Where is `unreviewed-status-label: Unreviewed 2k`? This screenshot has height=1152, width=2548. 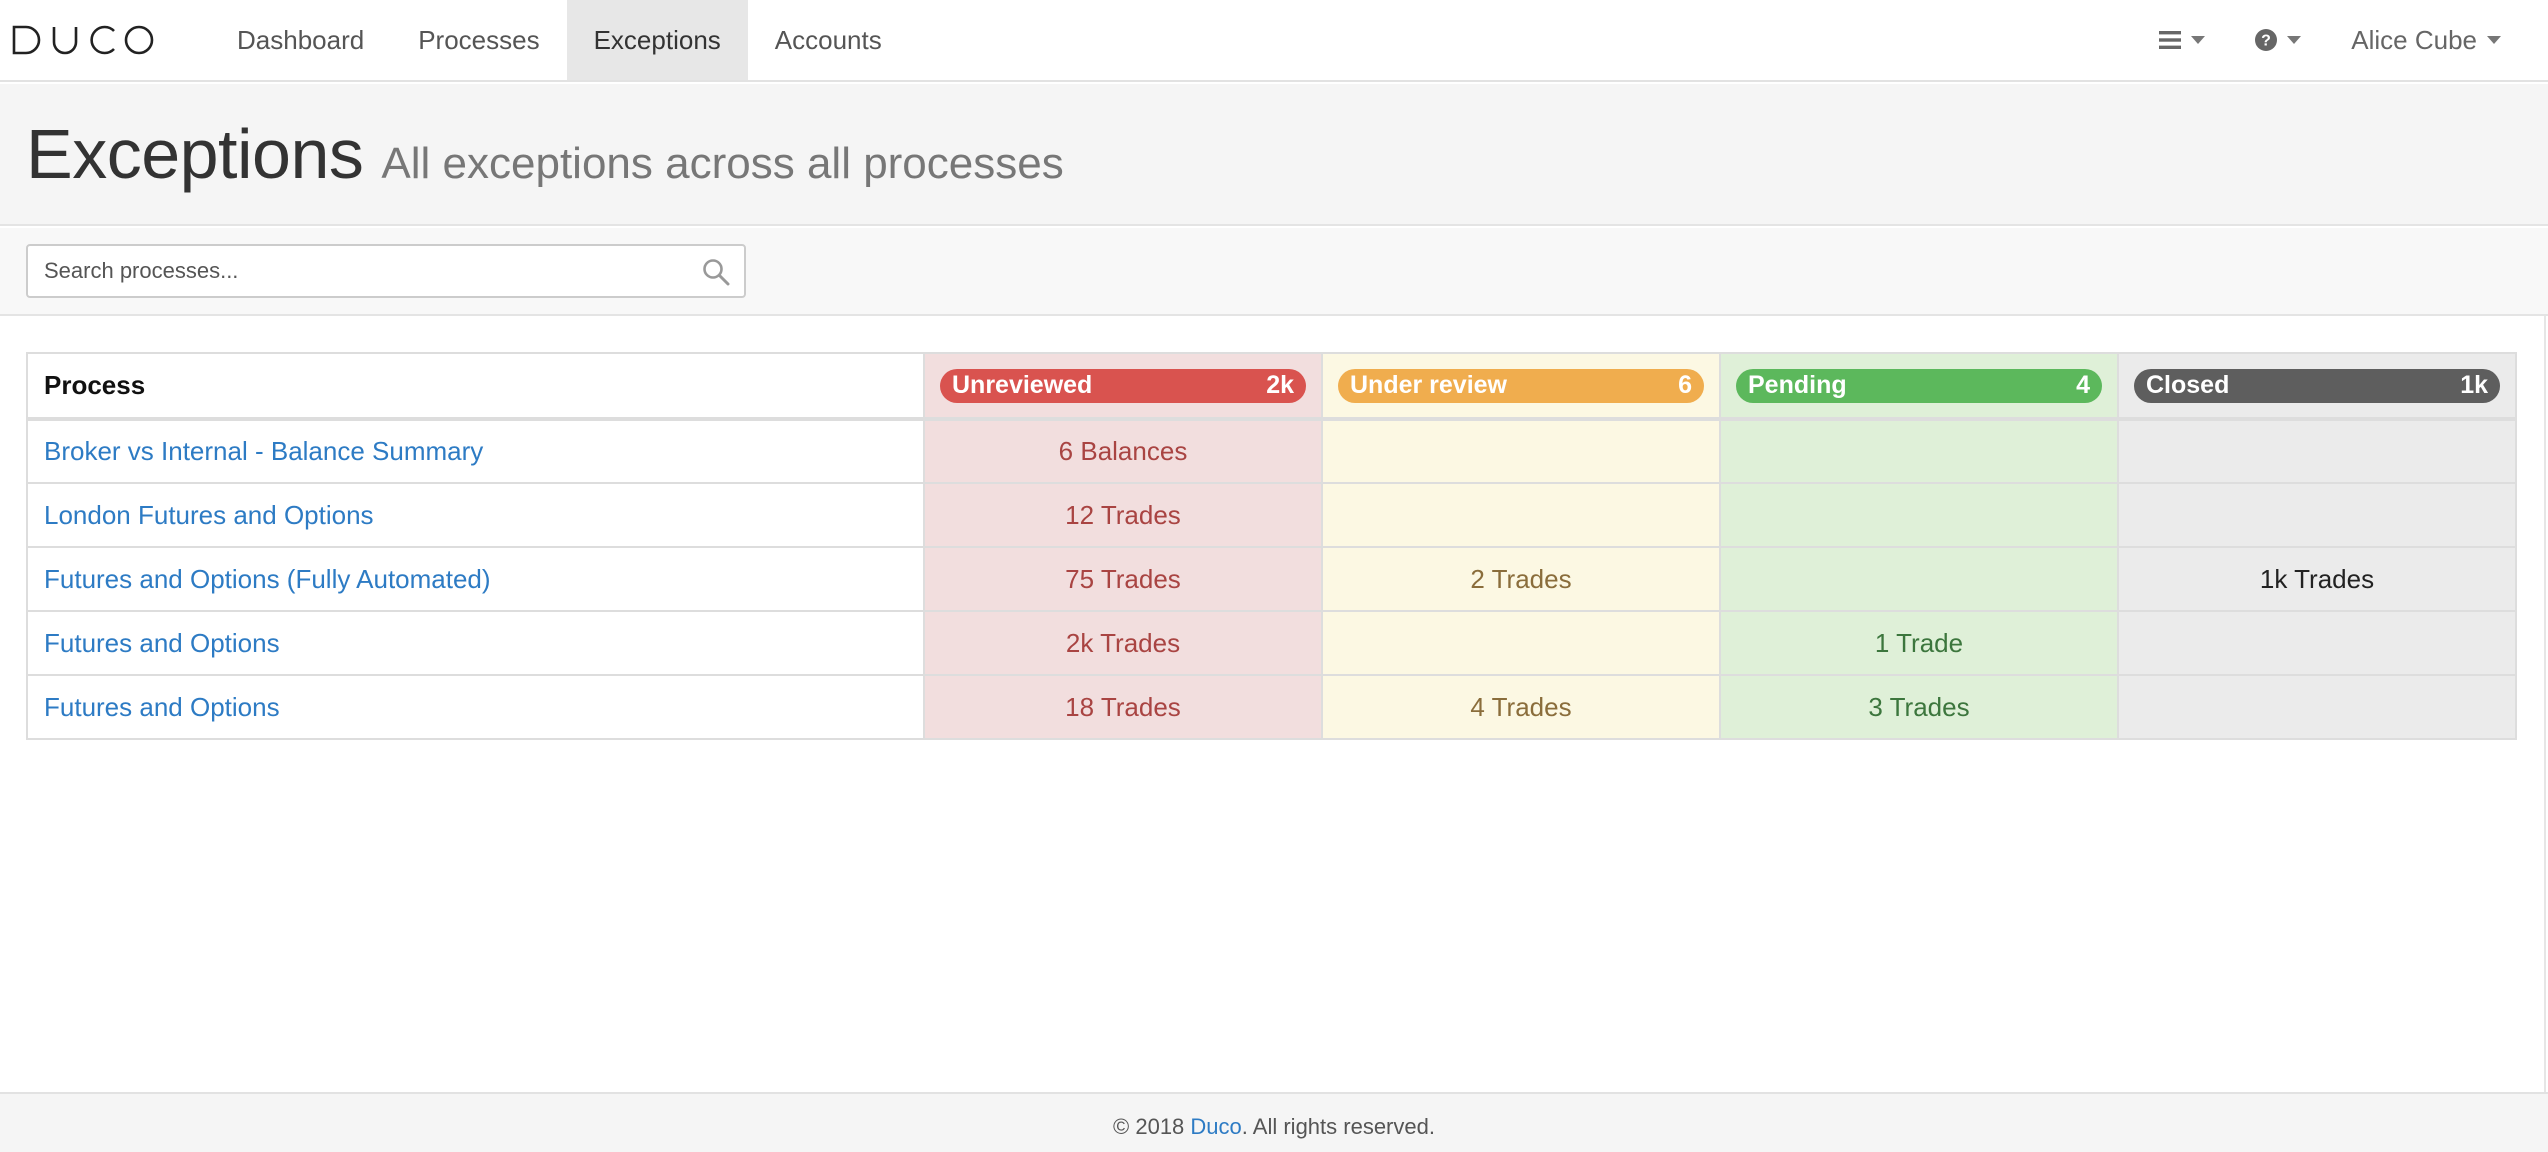
unreviewed-status-label: Unreviewed 2k is located at coordinates (1123, 385).